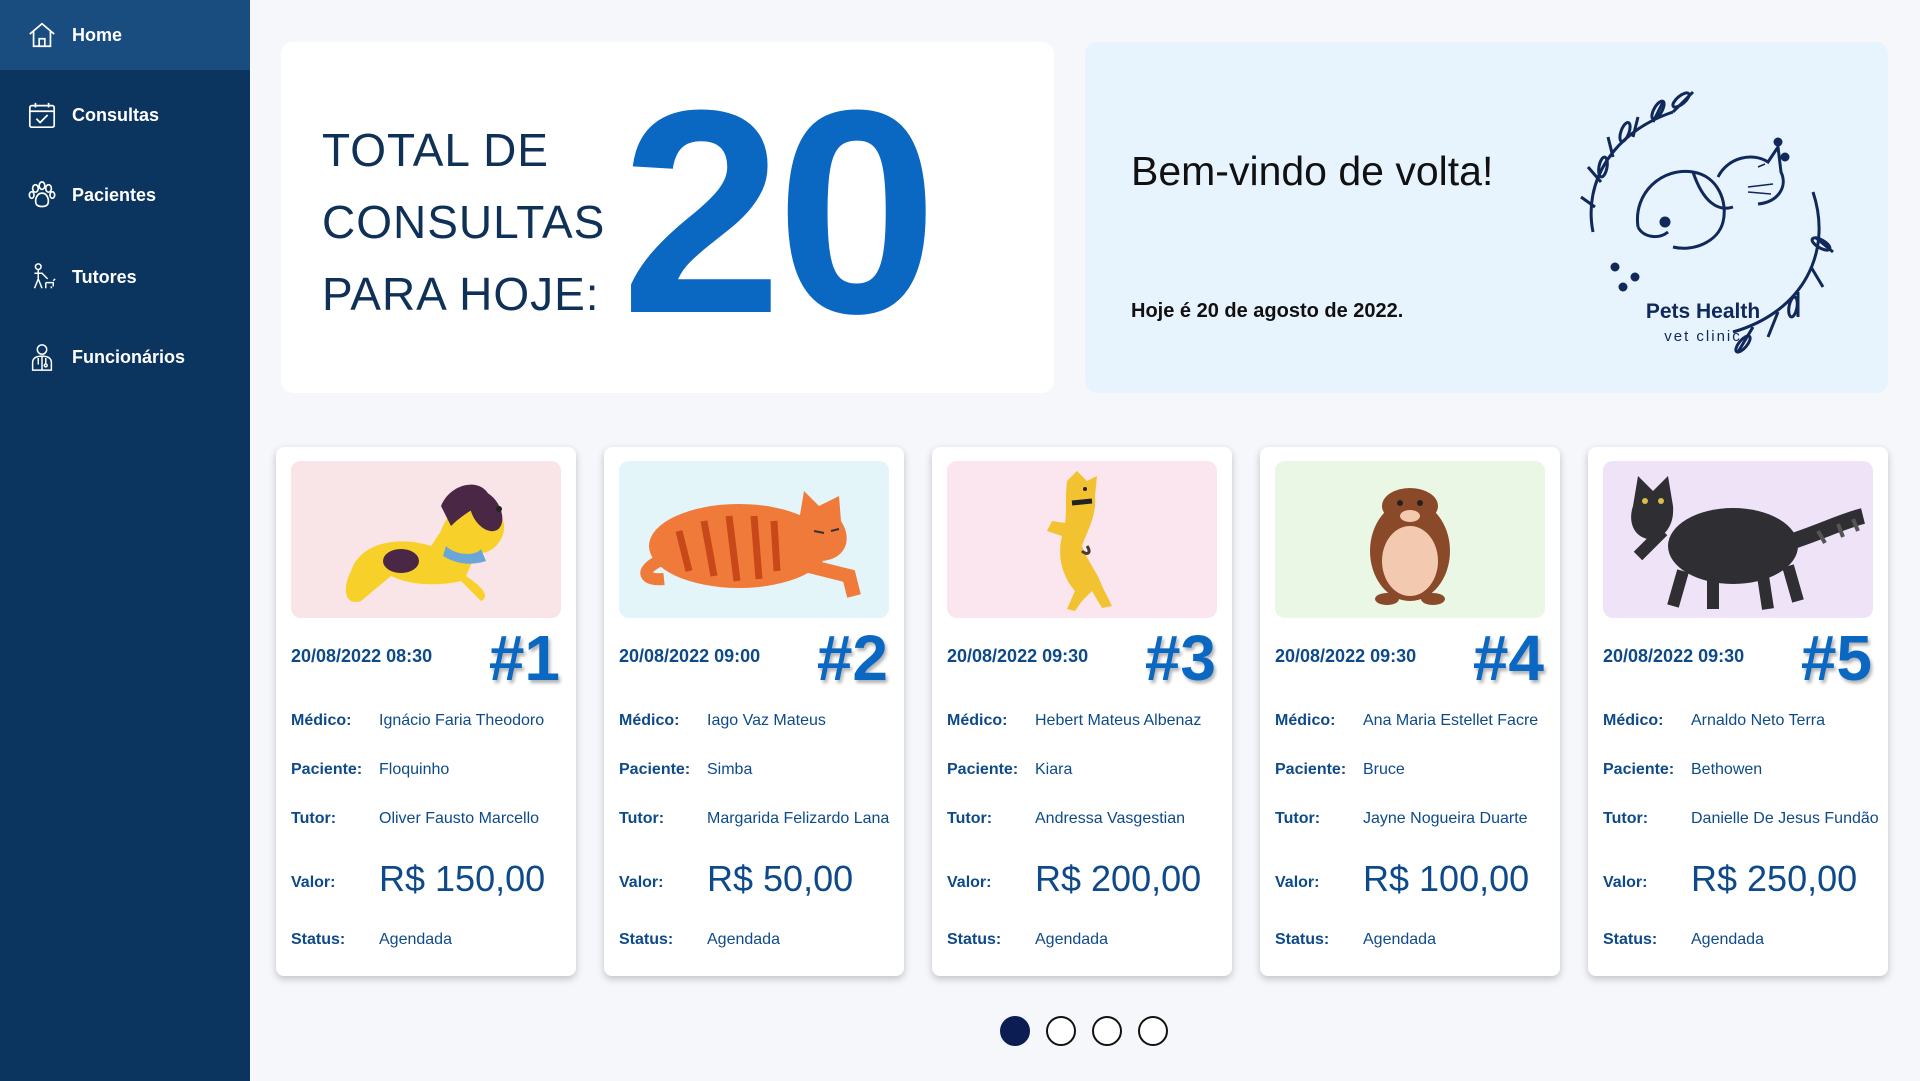 This screenshot has height=1081, width=1920. Describe the element at coordinates (464, 222) in the screenshot. I see `label-line: CONSULTAS` at that location.